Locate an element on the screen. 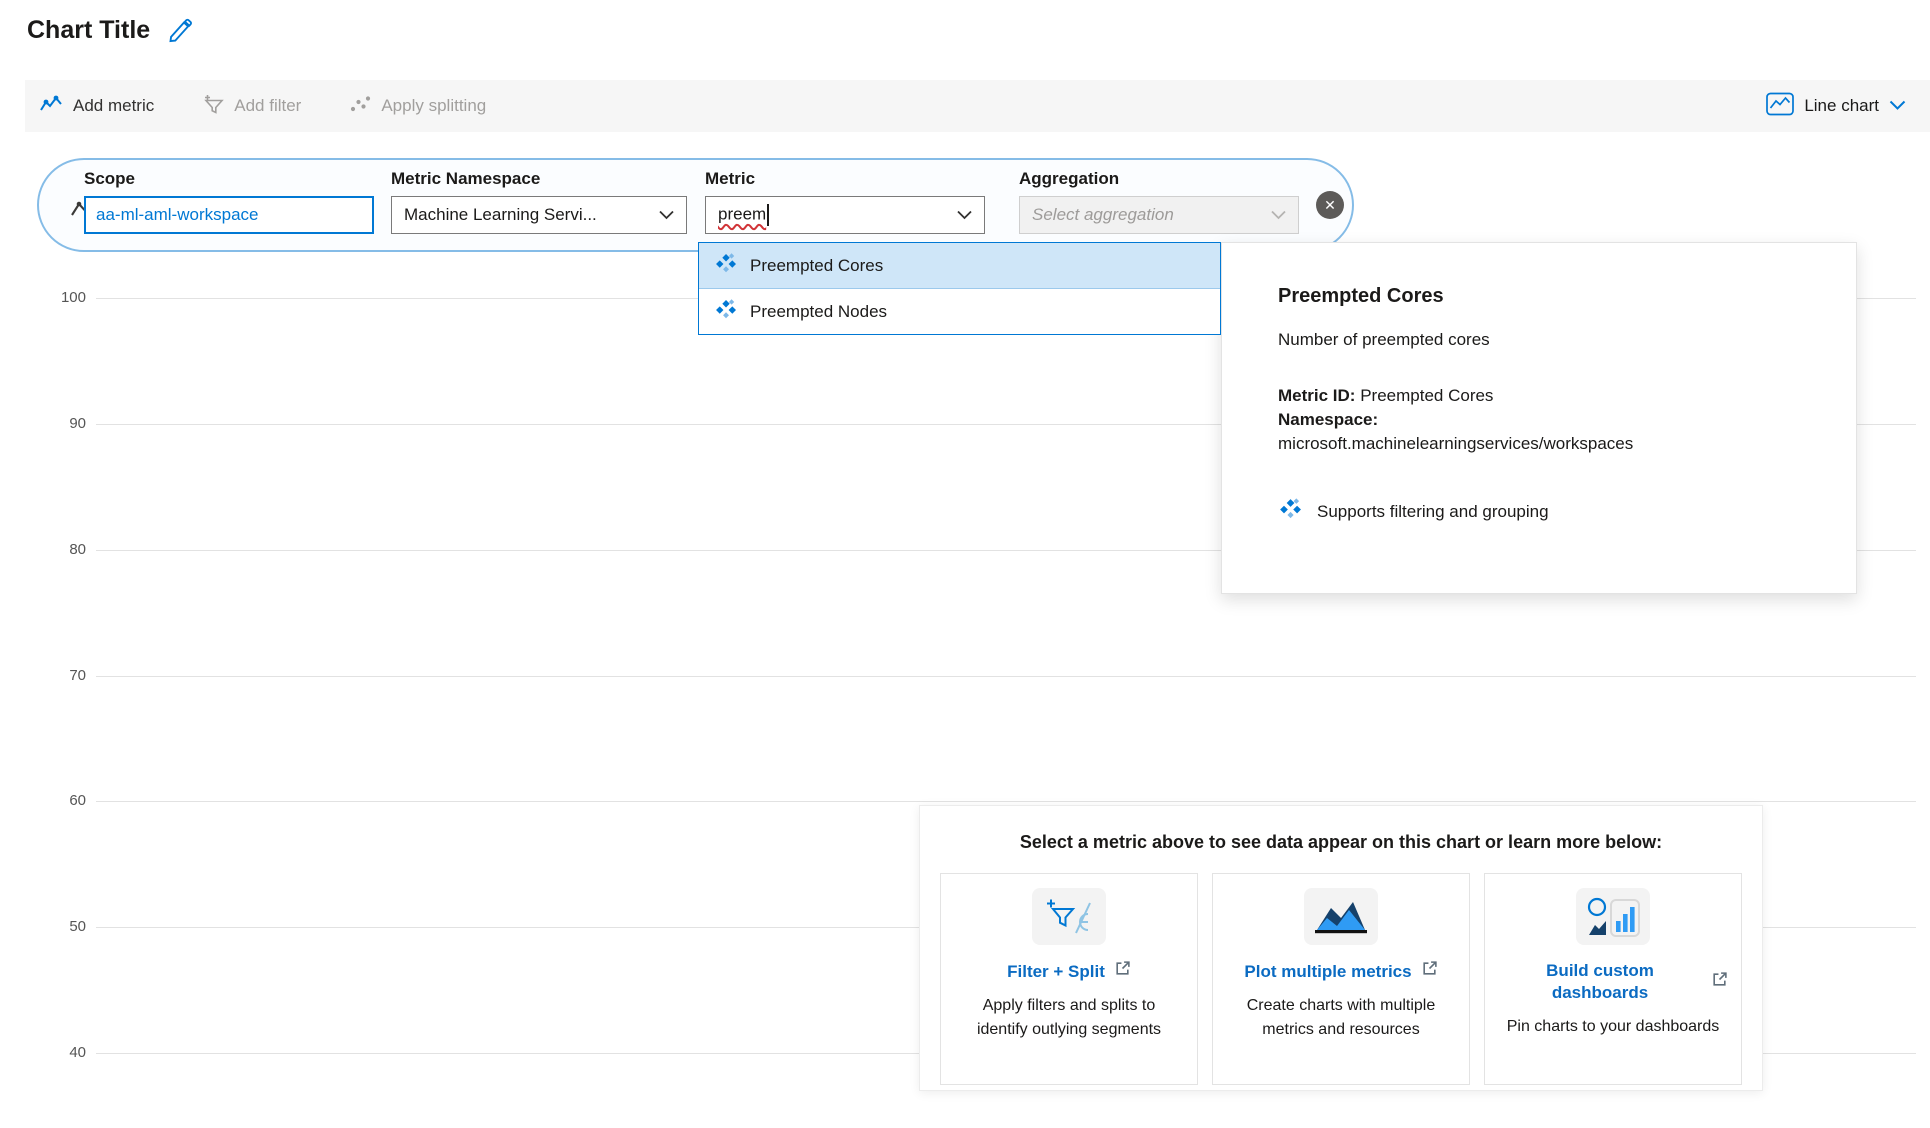  metric-option-label: Preempted Cores is located at coordinates (817, 265).